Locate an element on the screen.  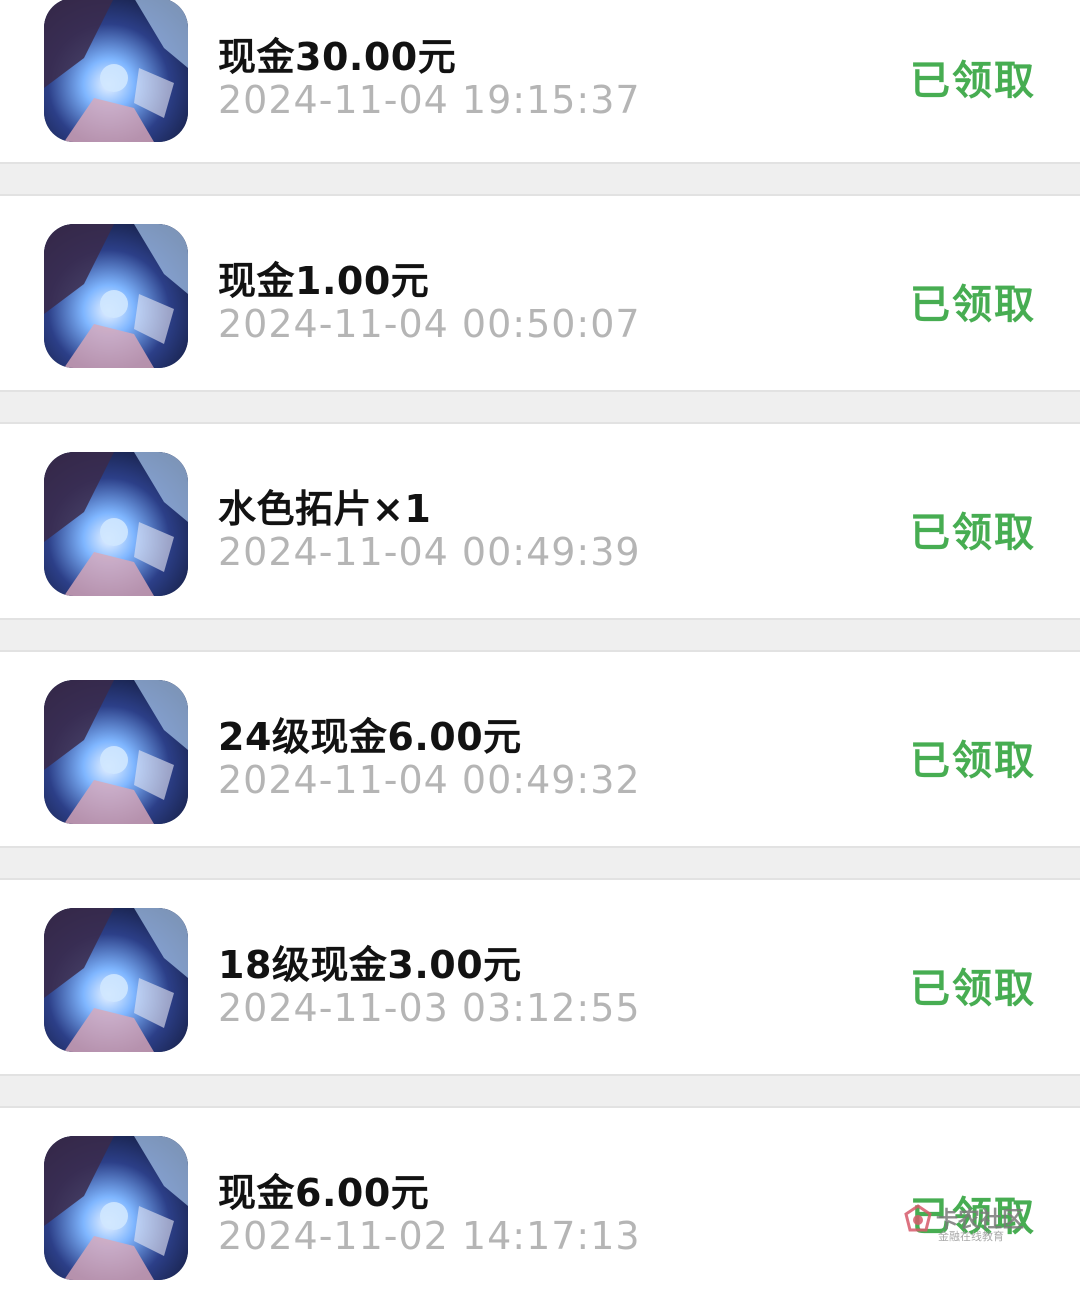
reward-title: 现金6.00元 is located at coordinates (324, 1193).